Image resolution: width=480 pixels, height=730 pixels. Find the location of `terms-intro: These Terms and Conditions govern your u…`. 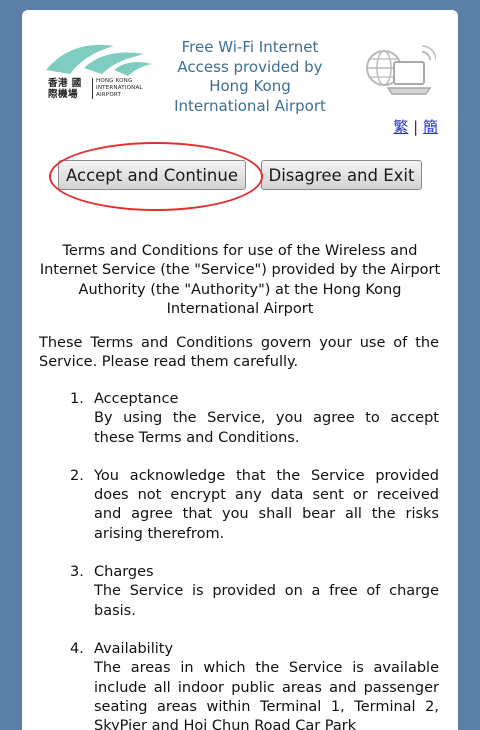

terms-intro: These Terms and Conditions govern your u… is located at coordinates (239, 353).